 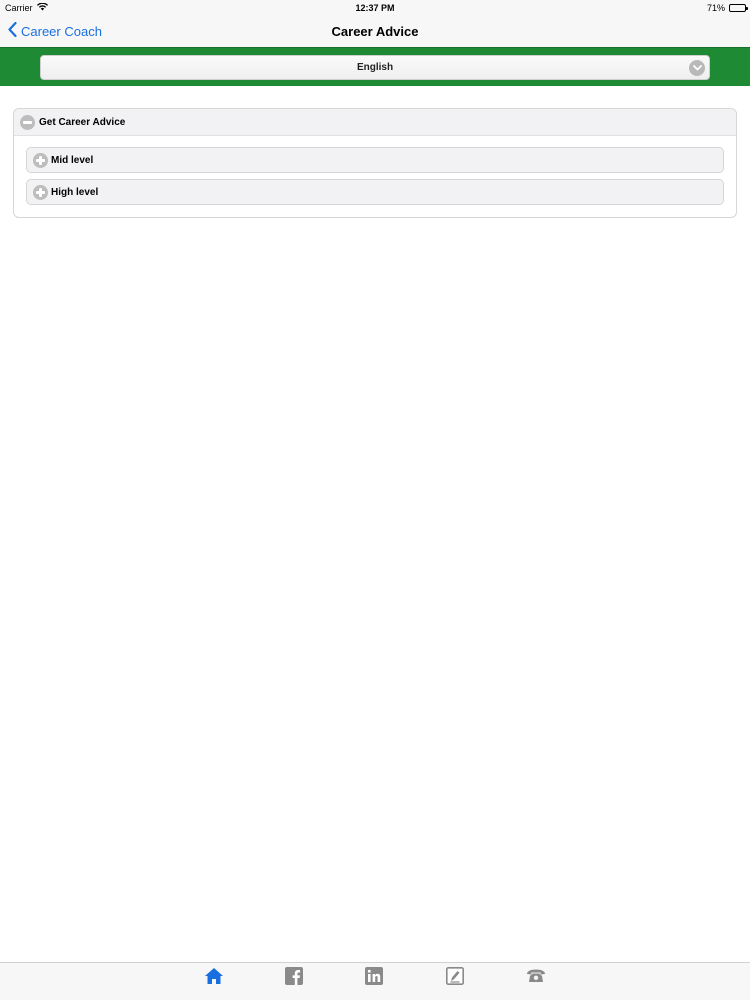 I want to click on language-select-value: English, so click(x=375, y=67).